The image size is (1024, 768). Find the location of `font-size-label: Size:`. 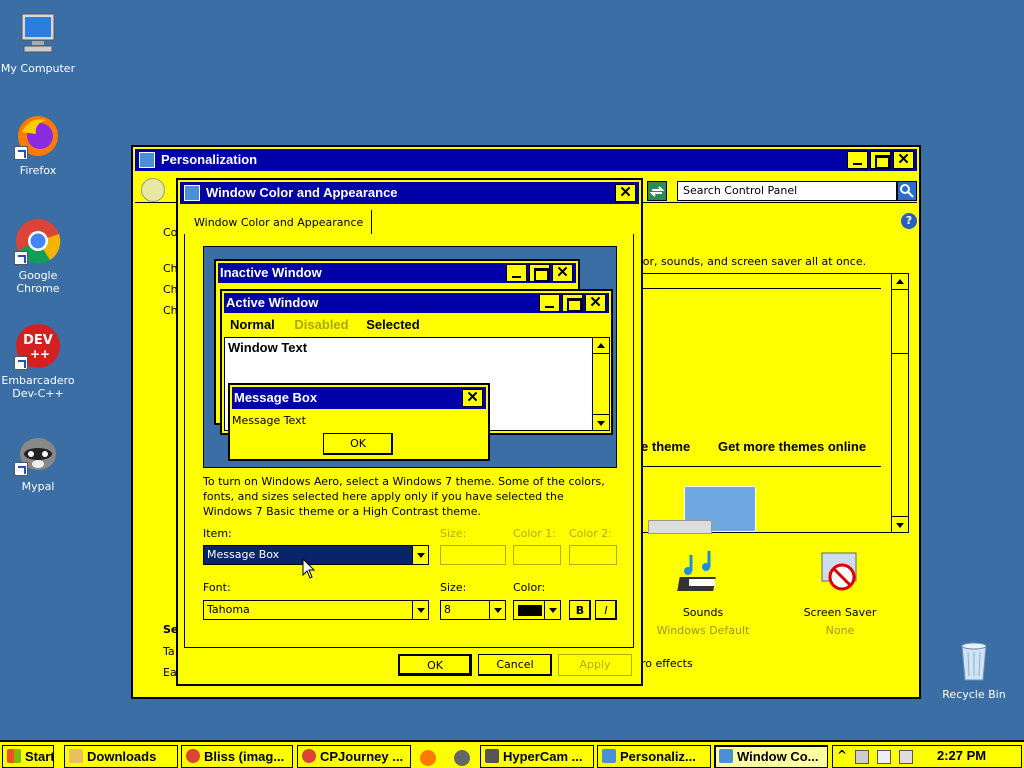

font-size-label: Size: is located at coordinates (453, 587).